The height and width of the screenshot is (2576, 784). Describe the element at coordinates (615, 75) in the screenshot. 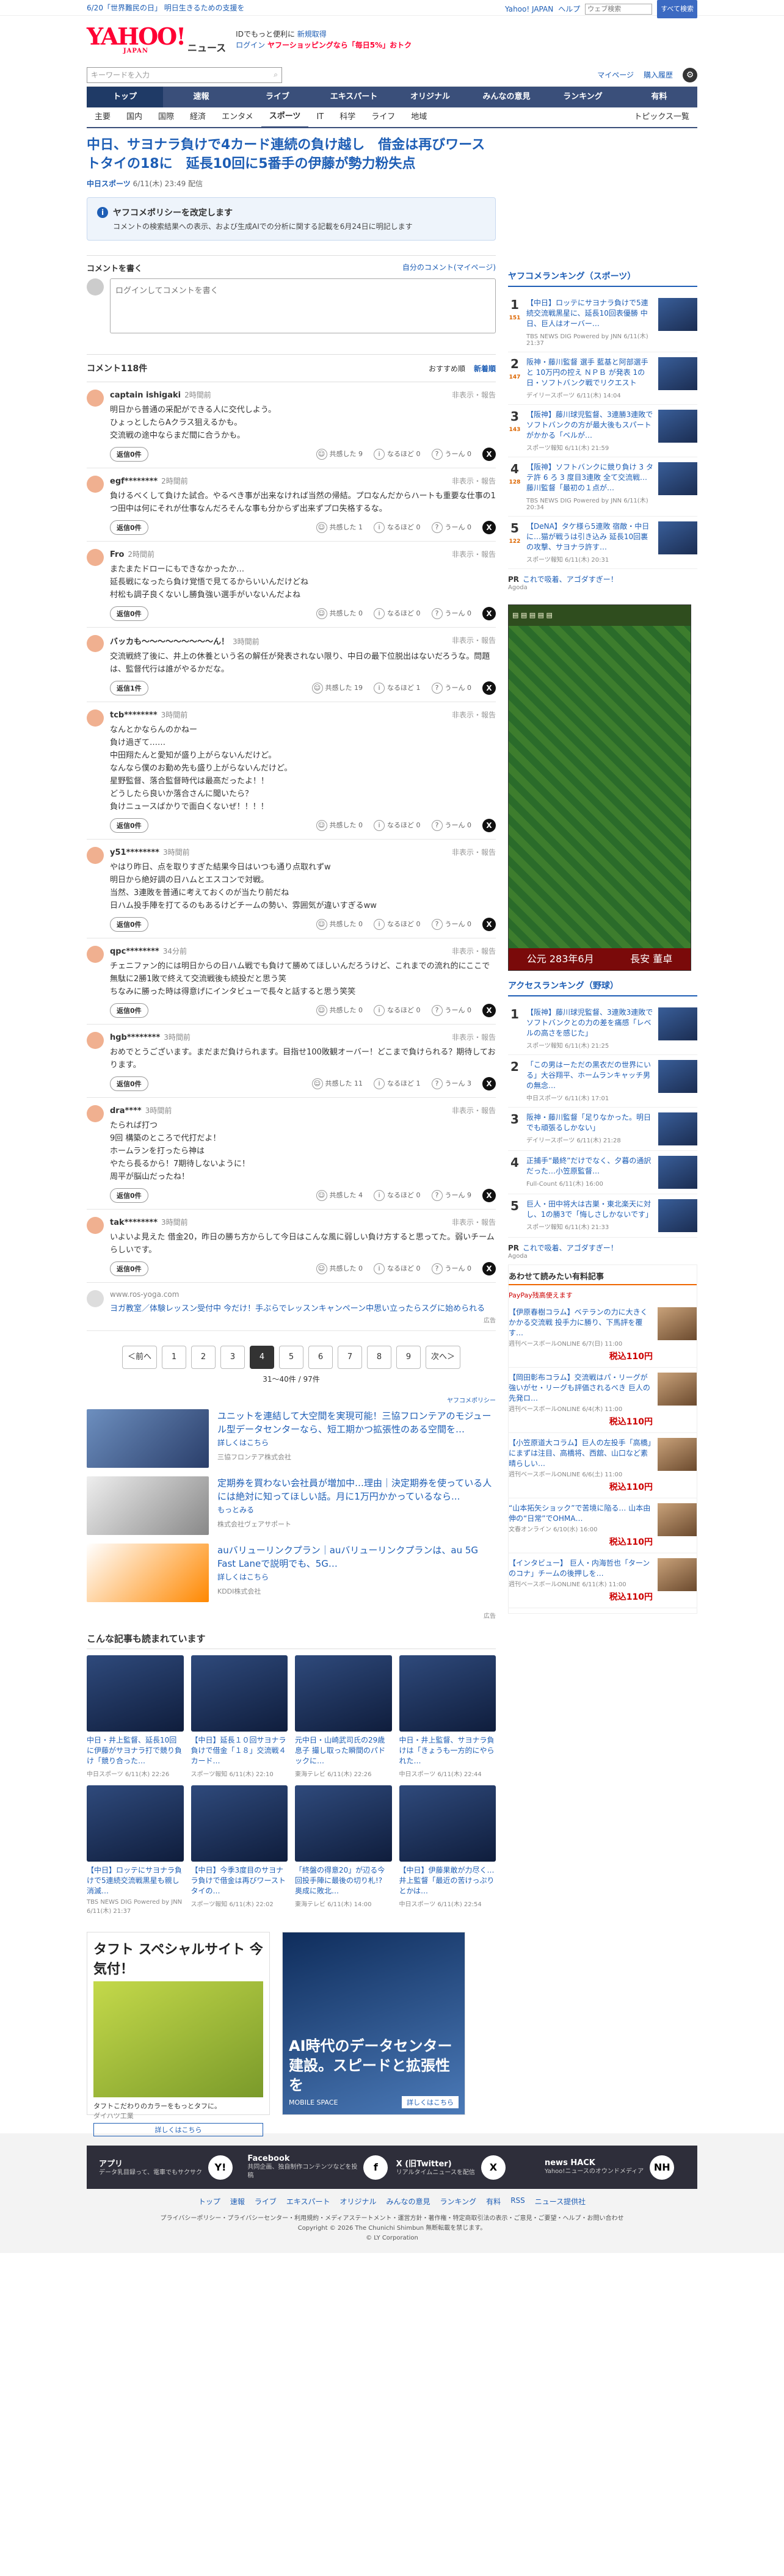

I see `mypage-link: マイページ` at that location.